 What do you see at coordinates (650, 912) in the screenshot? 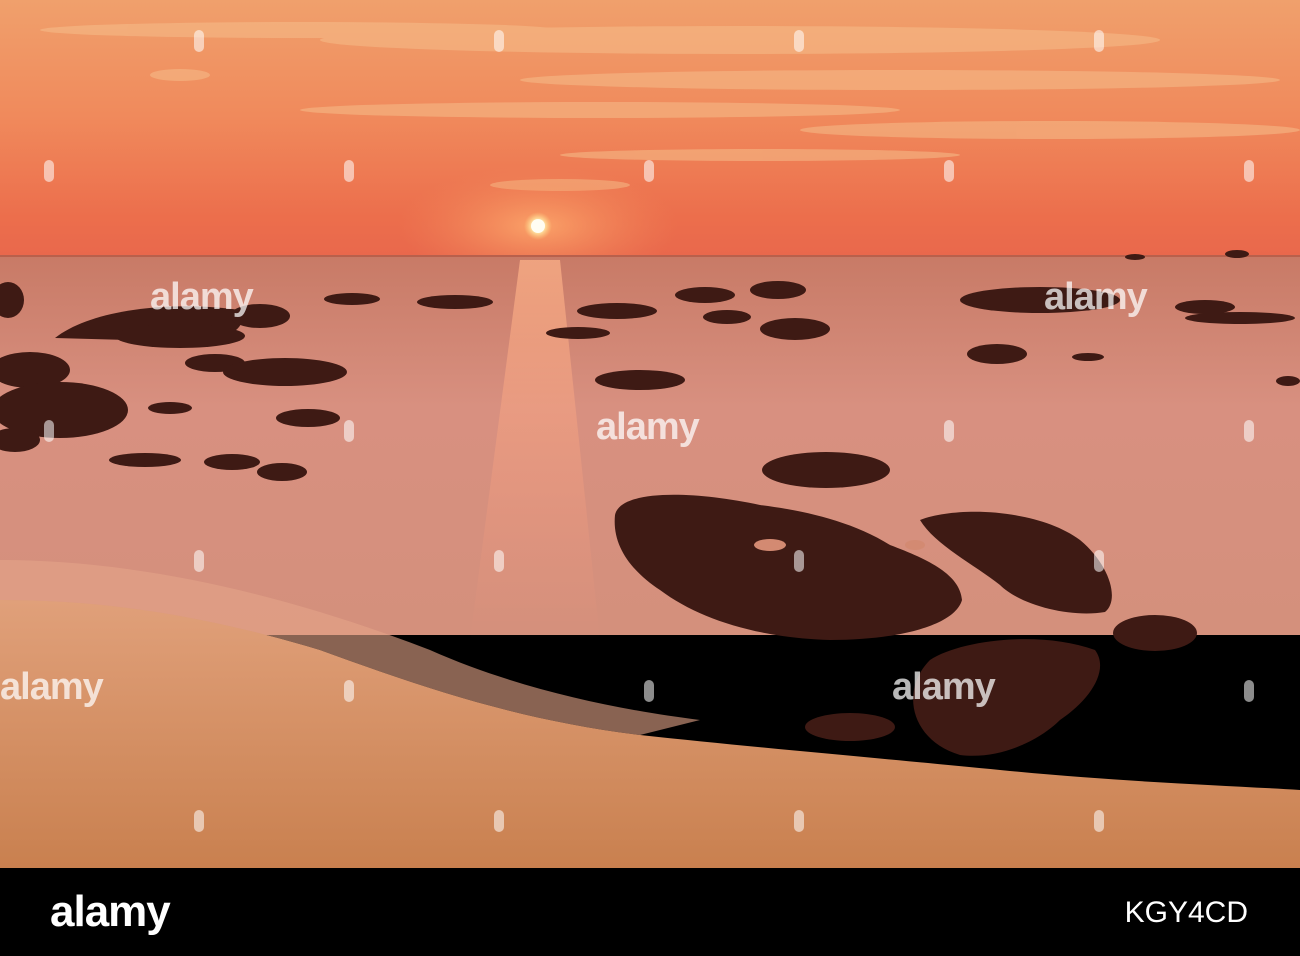
I see `footer-bar: alamy KGY4CD` at bounding box center [650, 912].